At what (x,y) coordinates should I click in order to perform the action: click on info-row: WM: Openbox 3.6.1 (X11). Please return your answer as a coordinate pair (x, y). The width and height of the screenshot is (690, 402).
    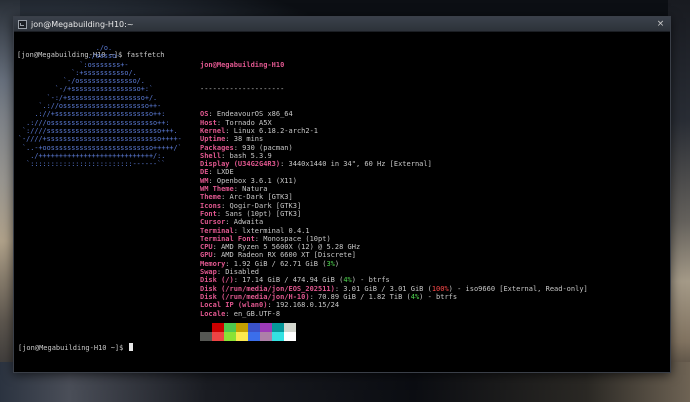
    Looking at the image, I should click on (248, 180).